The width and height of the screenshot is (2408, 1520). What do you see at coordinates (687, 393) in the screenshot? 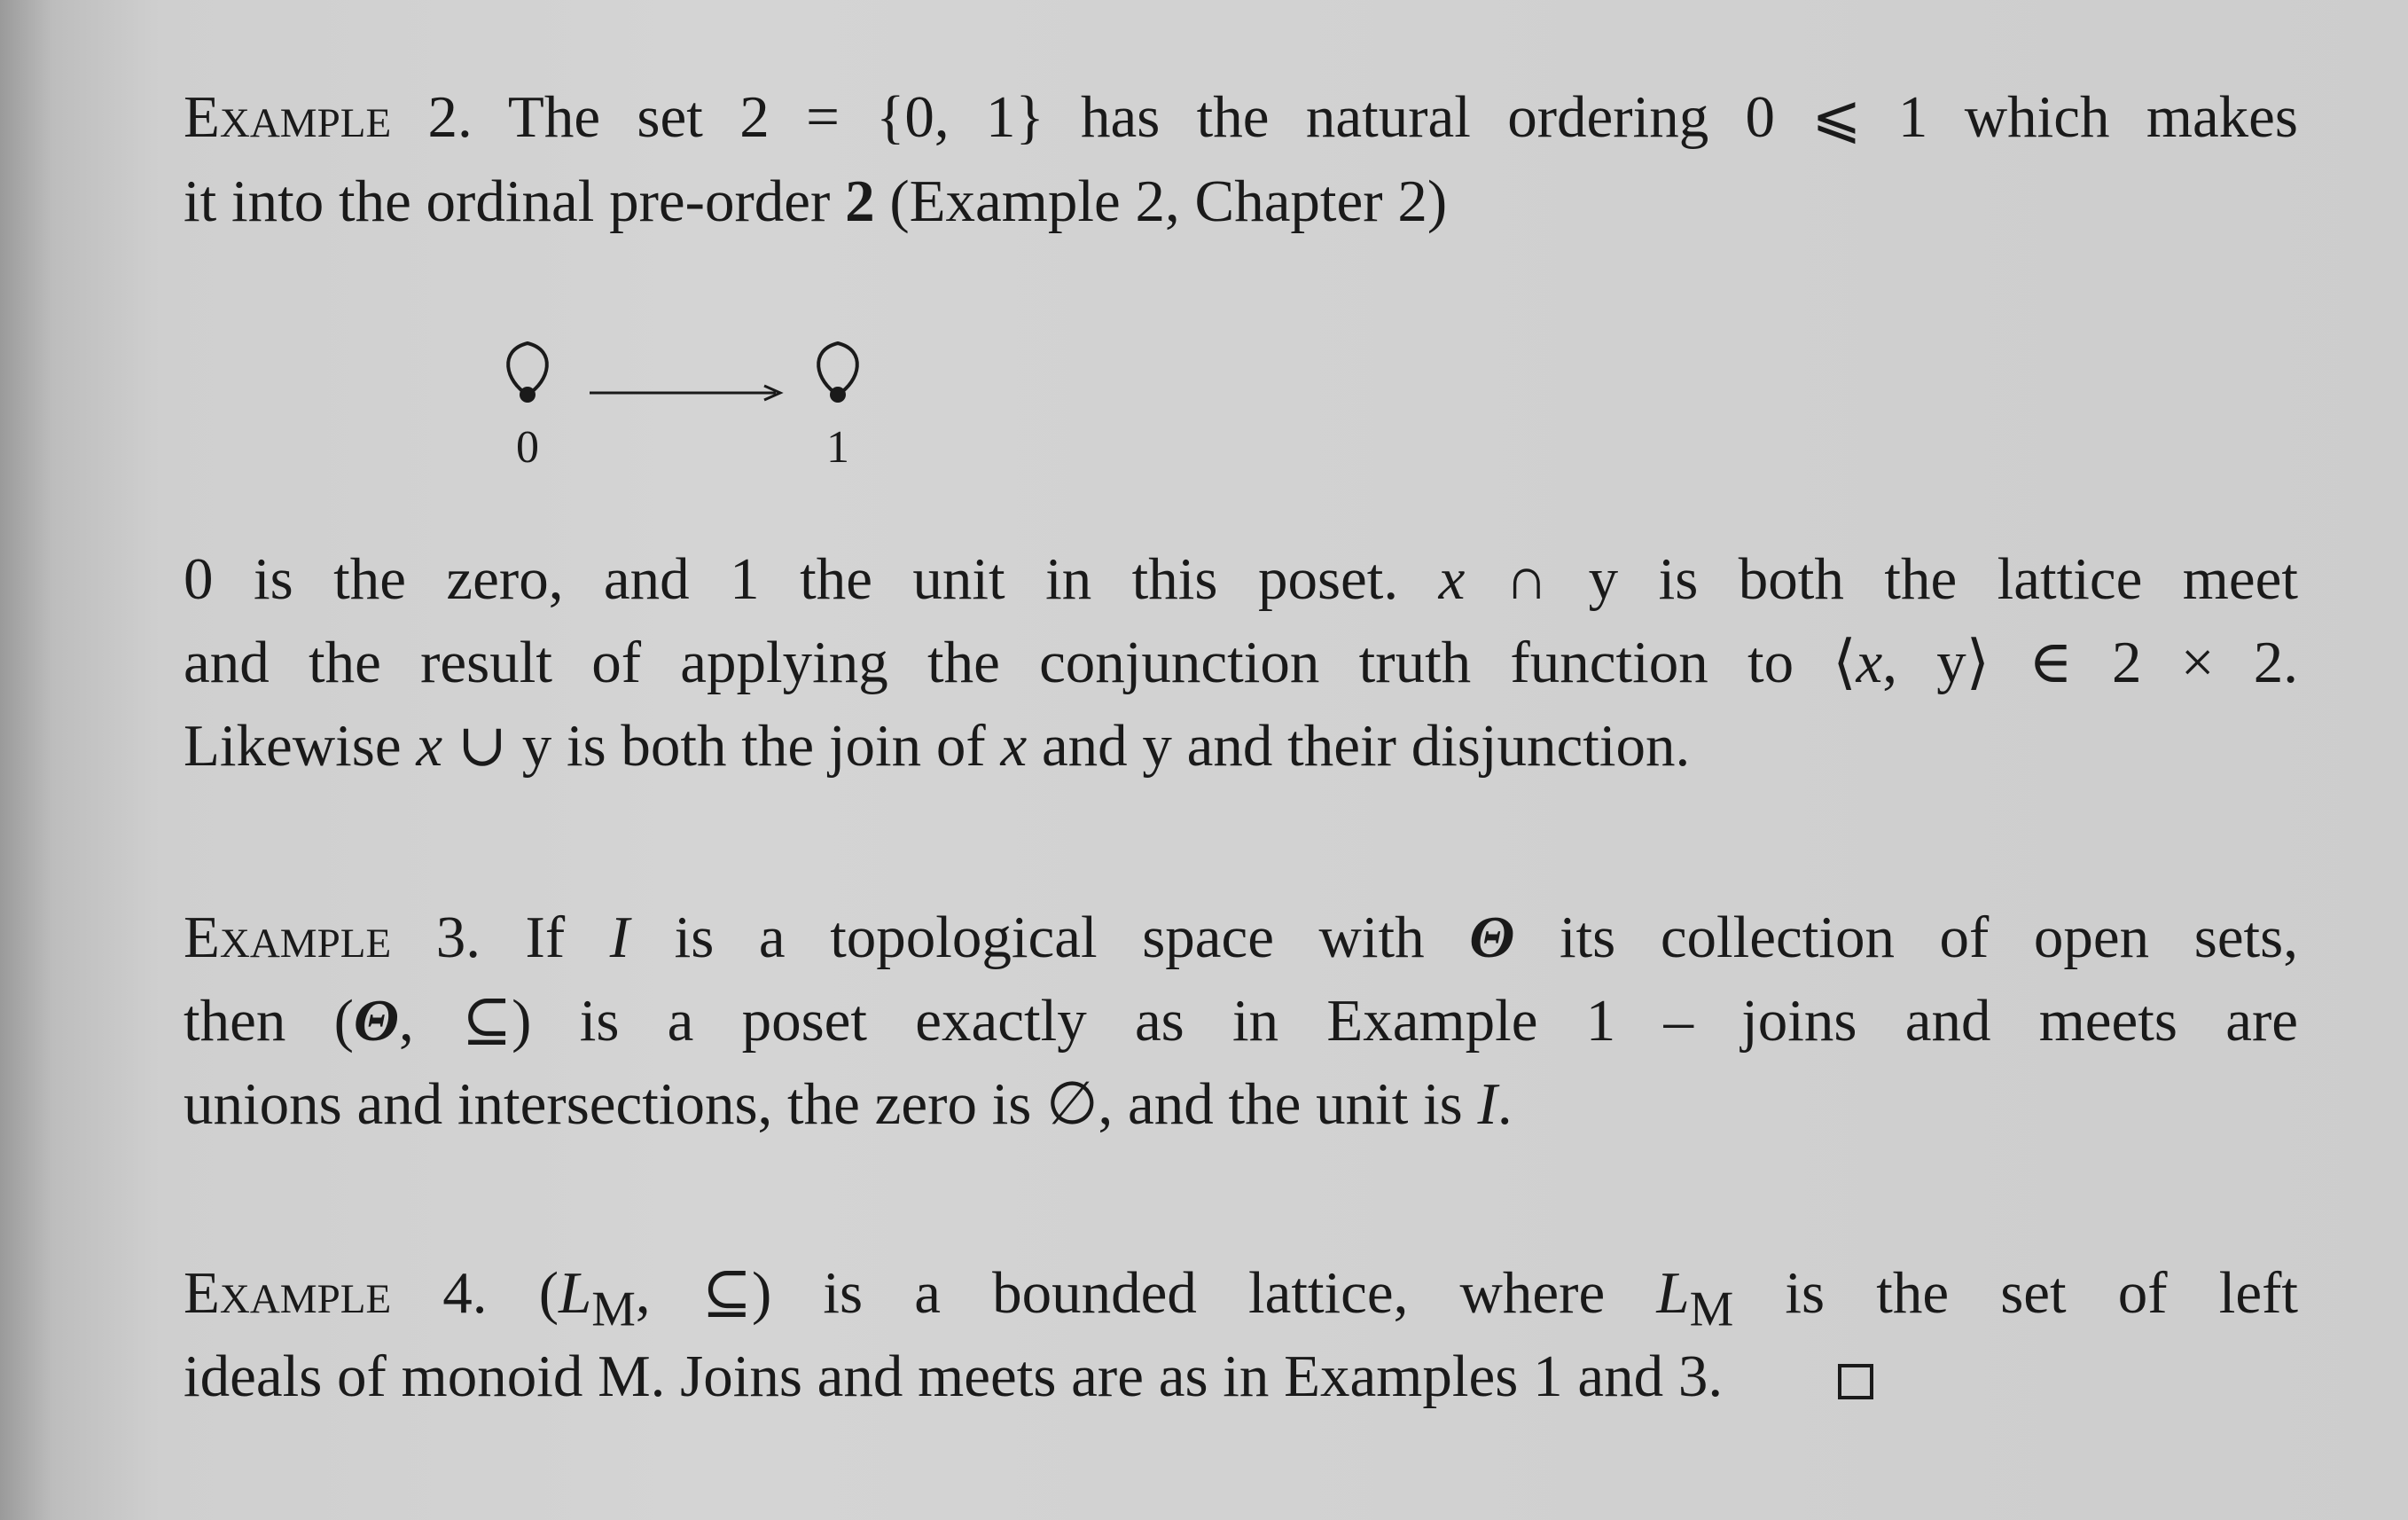
I see `order-arrow` at bounding box center [687, 393].